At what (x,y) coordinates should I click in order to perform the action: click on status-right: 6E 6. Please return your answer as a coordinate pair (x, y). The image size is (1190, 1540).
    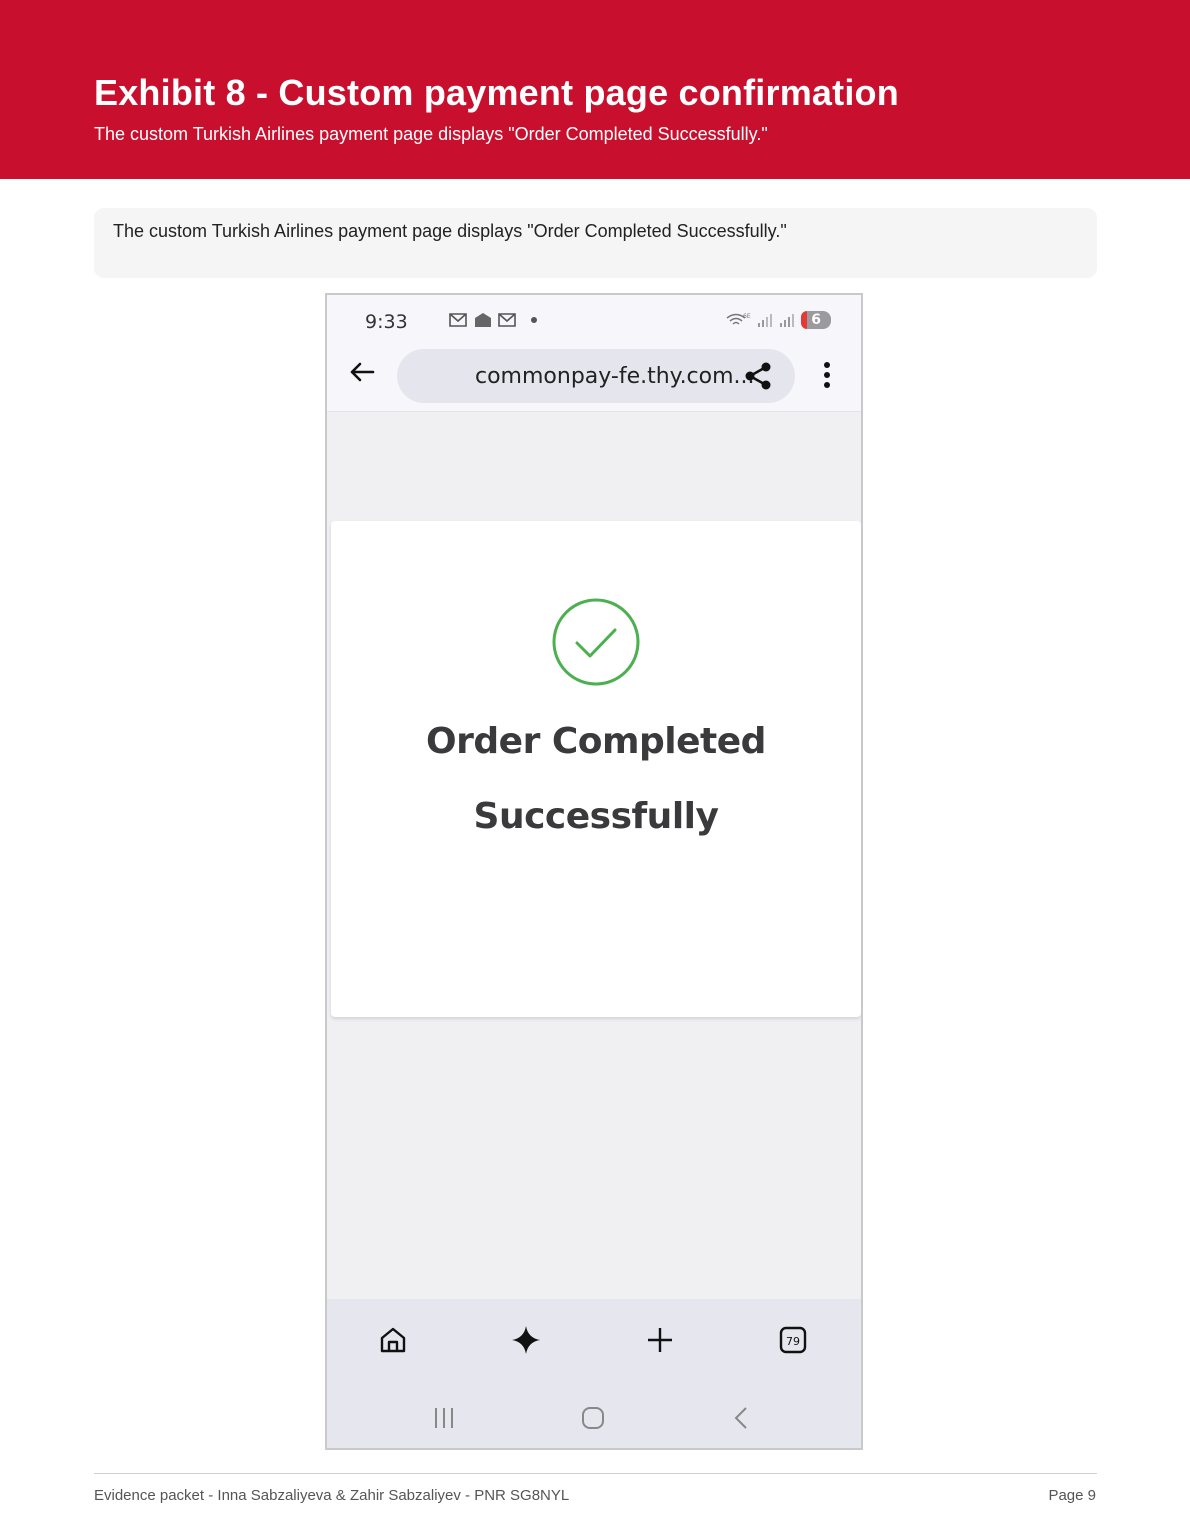
    Looking at the image, I should click on (778, 320).